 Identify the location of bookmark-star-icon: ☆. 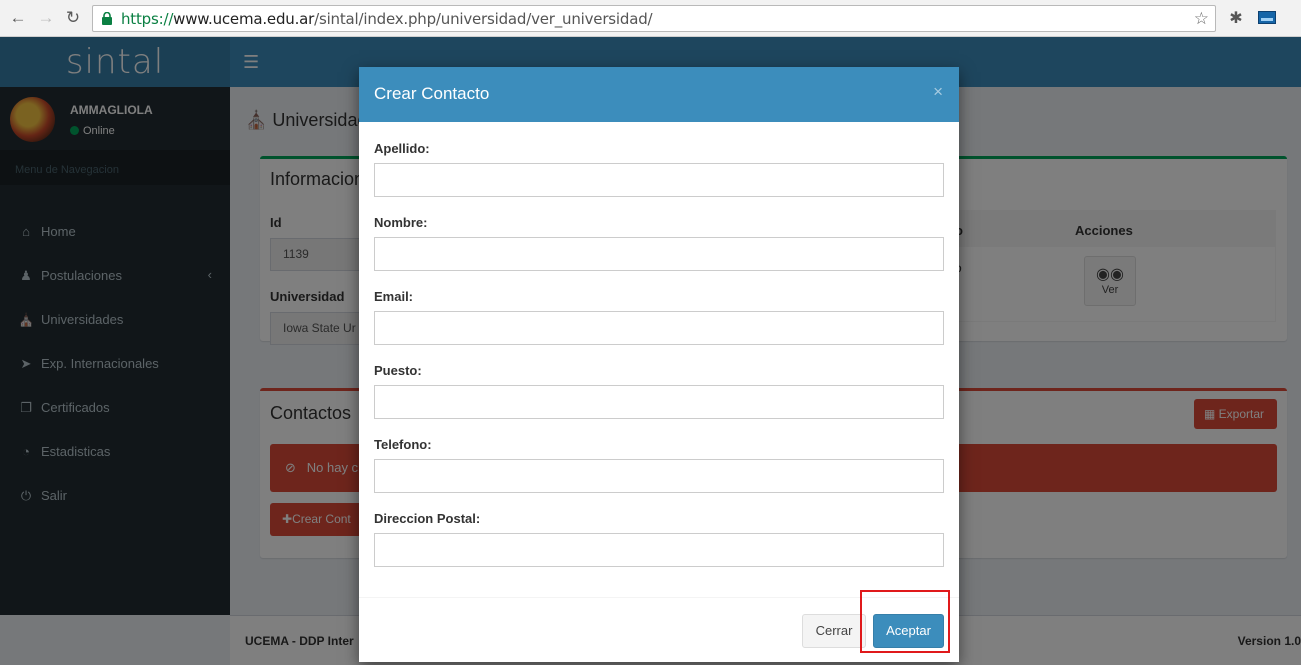
(1201, 19).